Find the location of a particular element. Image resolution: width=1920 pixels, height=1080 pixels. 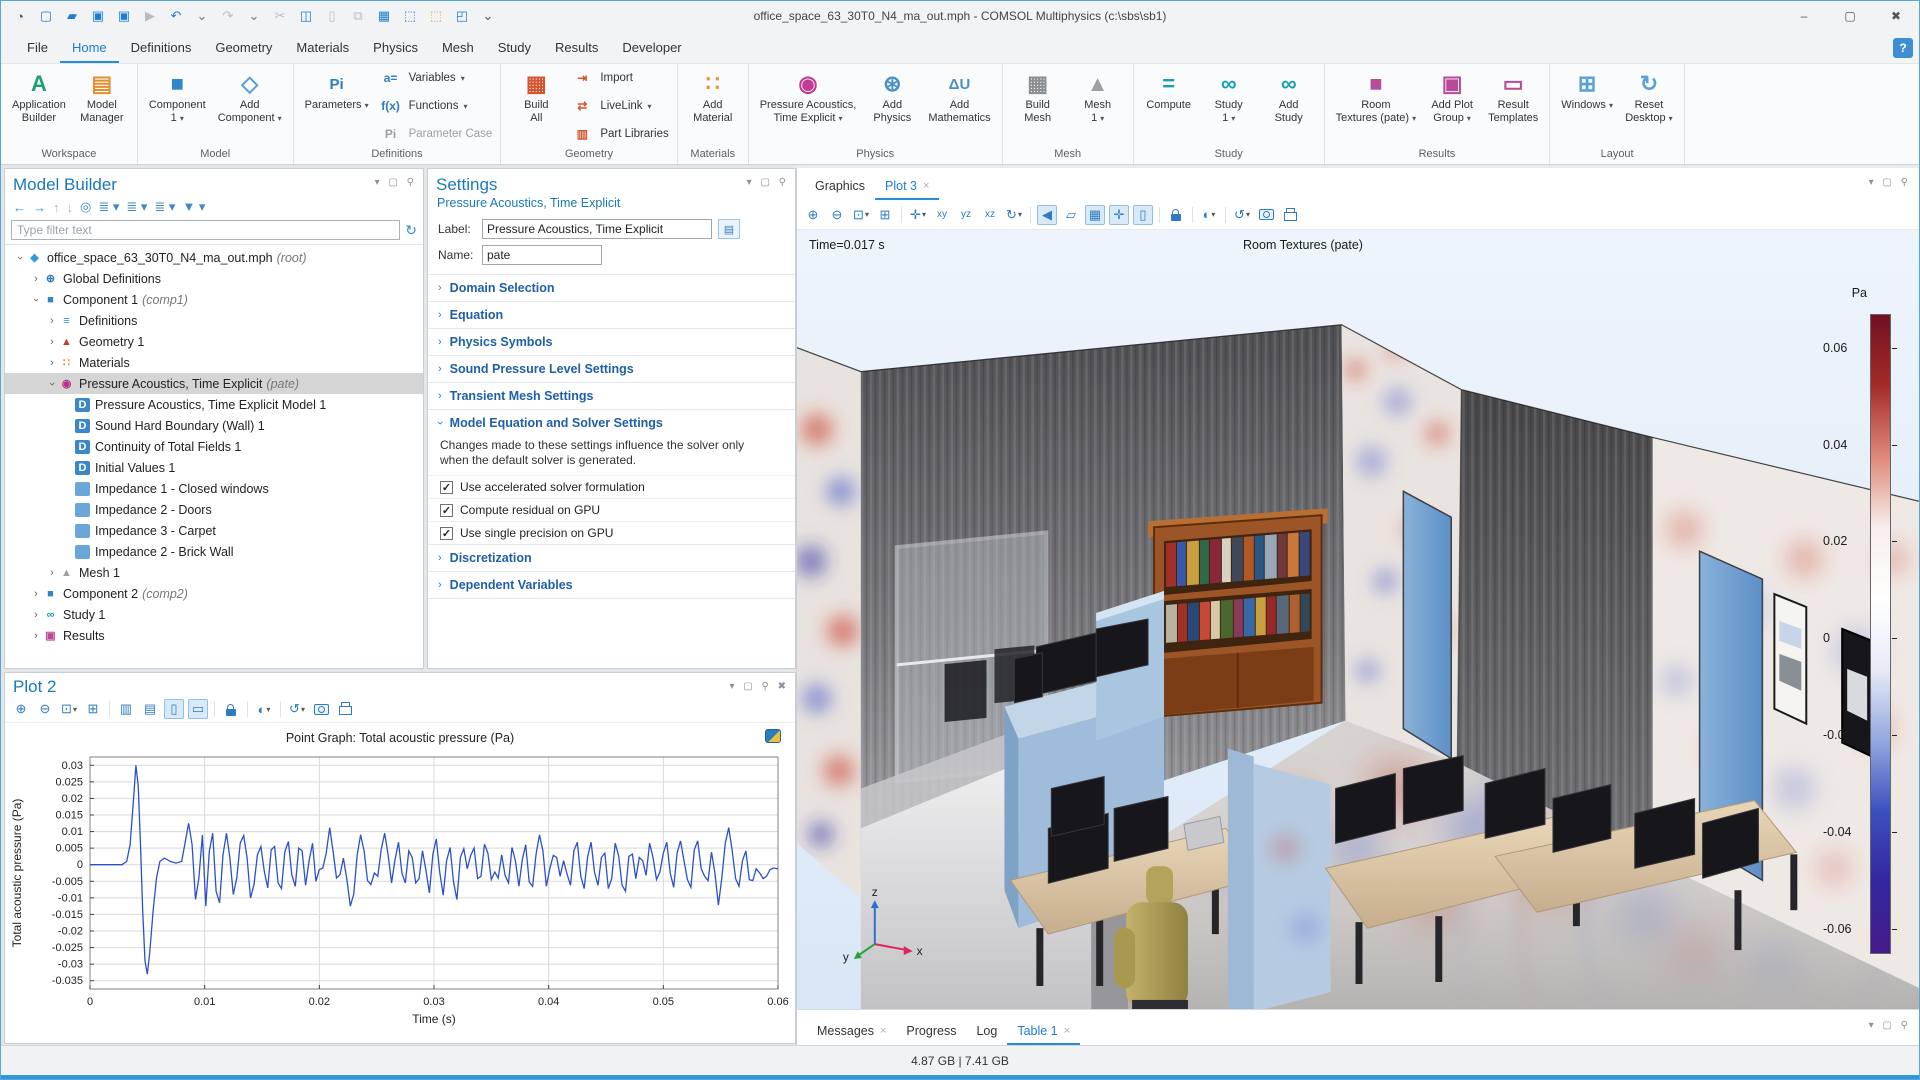

variables-item: a= Variables ▾ is located at coordinates (435, 78).